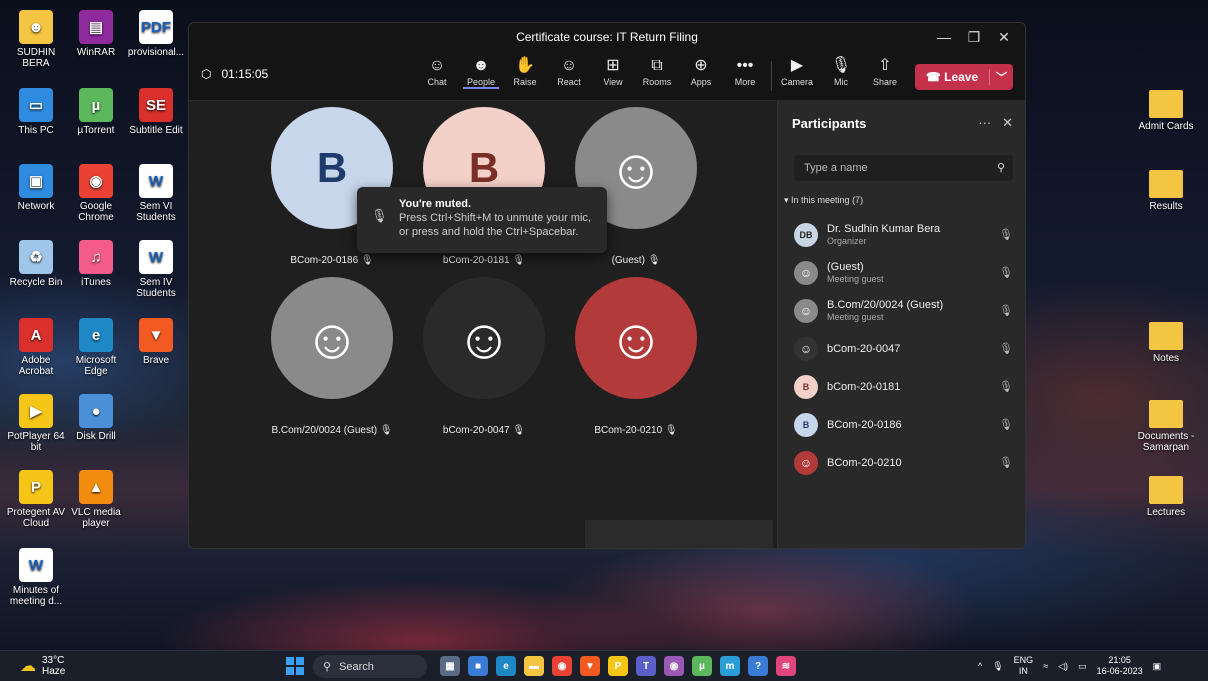 The height and width of the screenshot is (681, 1208). What do you see at coordinates (42, 666) in the screenshot?
I see `weather-widget: ☁ 33°C Haze` at bounding box center [42, 666].